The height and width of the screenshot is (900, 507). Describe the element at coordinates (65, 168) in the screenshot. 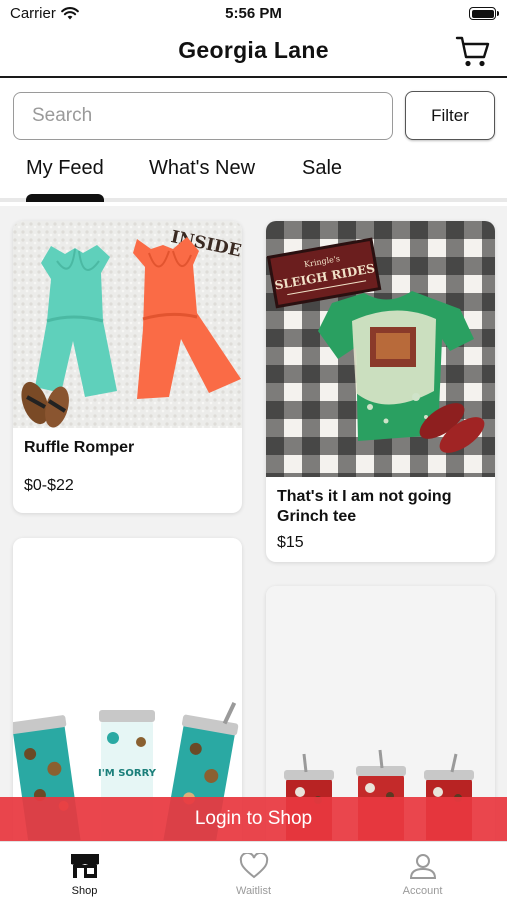

I see `tab-my-feed: My Feed` at that location.